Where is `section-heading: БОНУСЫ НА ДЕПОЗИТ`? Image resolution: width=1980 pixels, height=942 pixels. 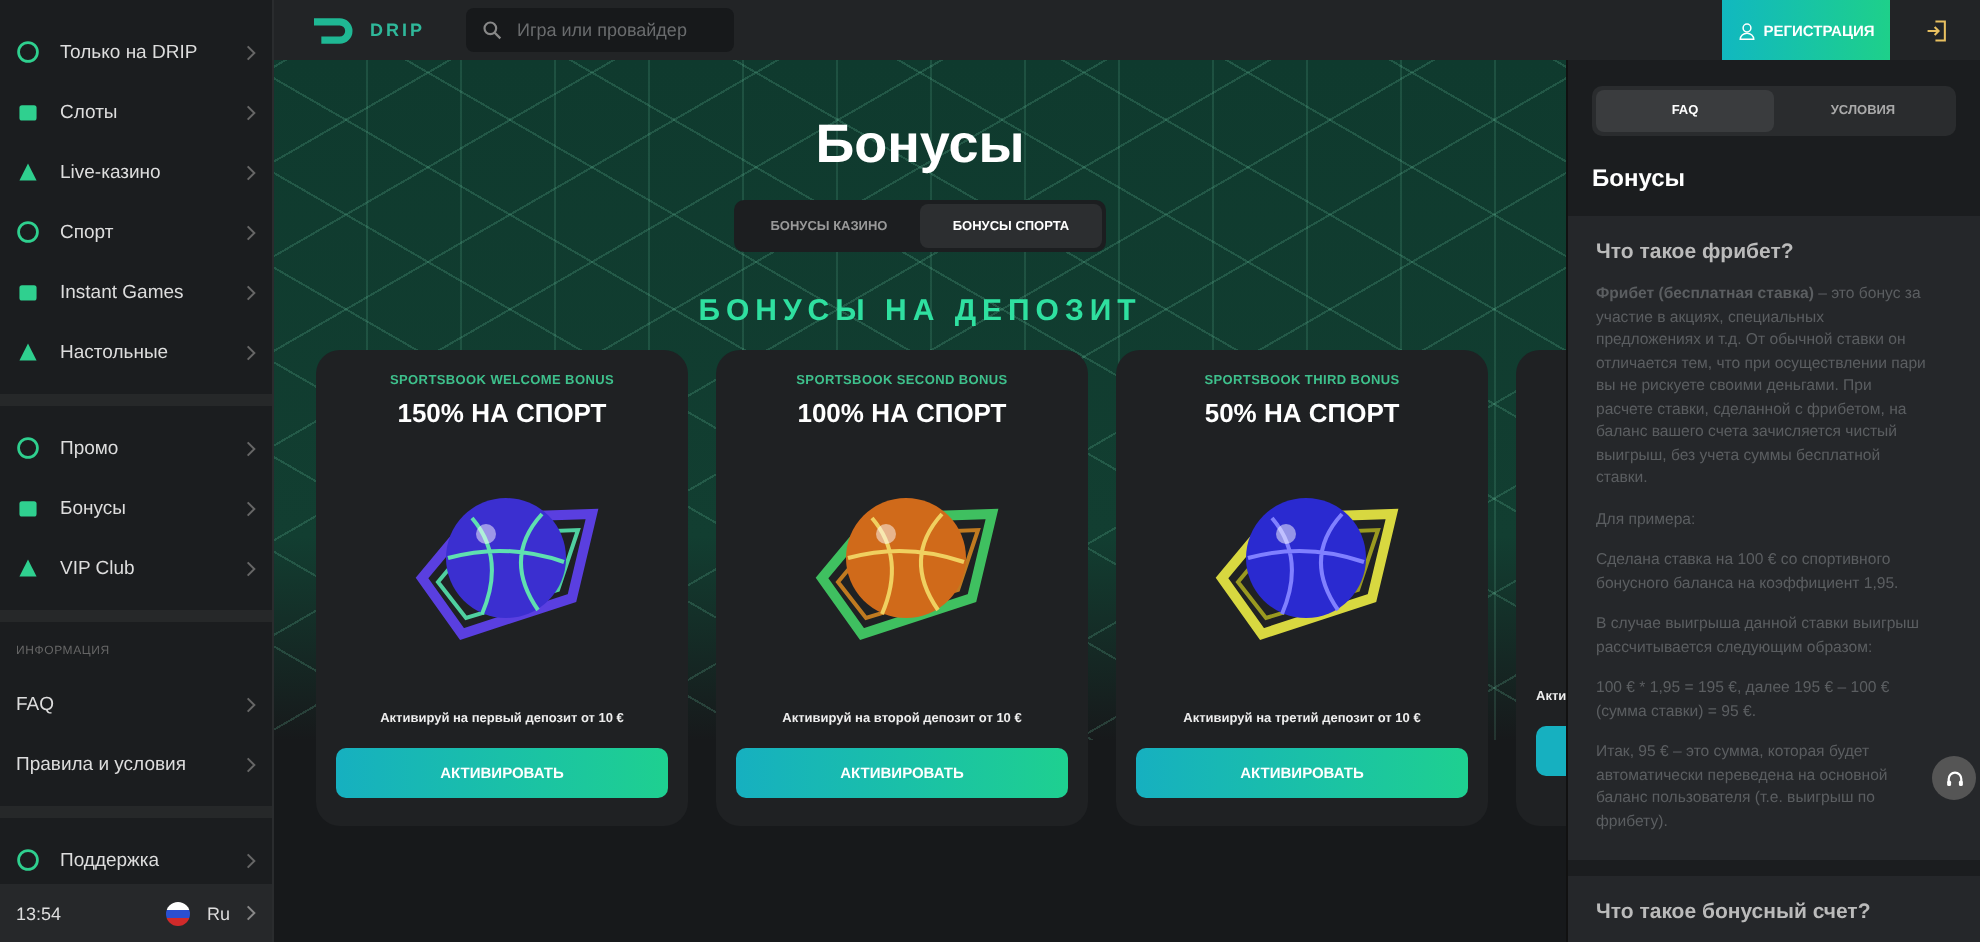 section-heading: БОНУСЫ НА ДЕПОЗИТ is located at coordinates (920, 312).